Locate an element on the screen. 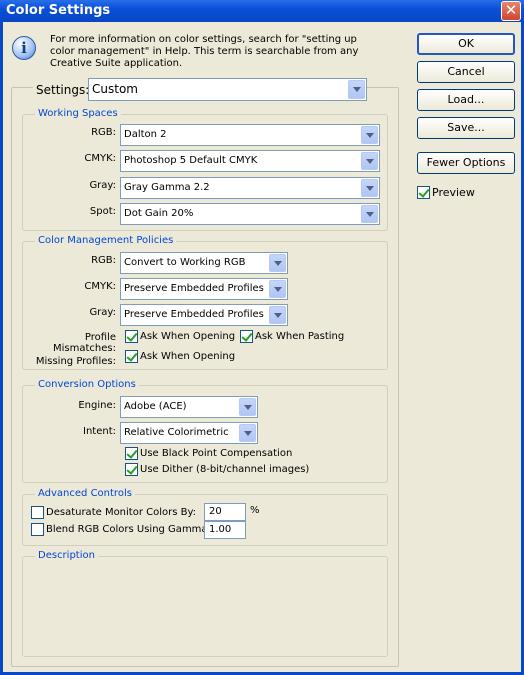 The height and width of the screenshot is (675, 524). cancel-button: Cancel is located at coordinates (466, 72).